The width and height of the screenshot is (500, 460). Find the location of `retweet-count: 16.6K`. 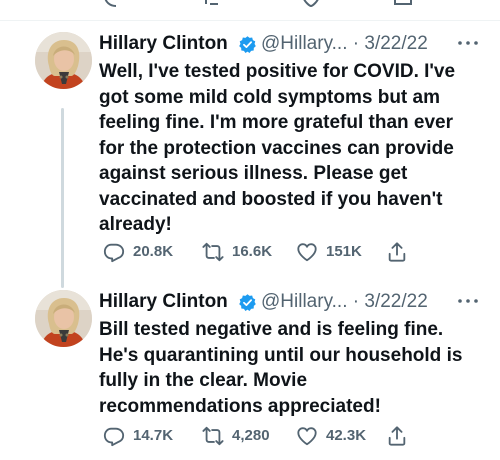

retweet-count: 16.6K is located at coordinates (252, 251).